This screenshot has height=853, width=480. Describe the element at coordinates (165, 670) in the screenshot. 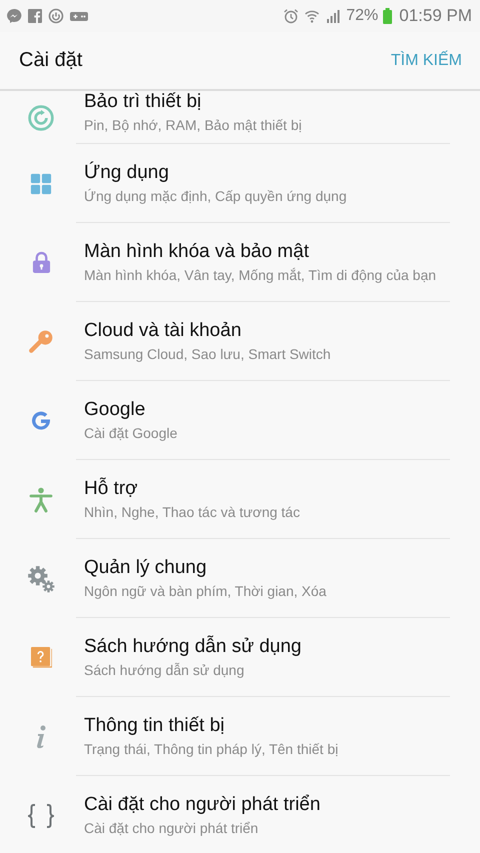

I see `item-subtitle: Sách hướng dẫn sử dụng` at that location.